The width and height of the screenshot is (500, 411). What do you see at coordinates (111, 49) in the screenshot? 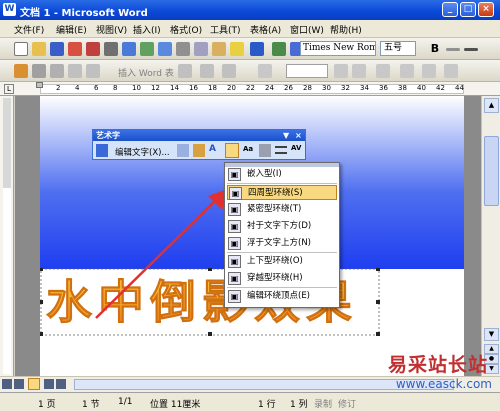
I see `print-icon` at bounding box center [111, 49].